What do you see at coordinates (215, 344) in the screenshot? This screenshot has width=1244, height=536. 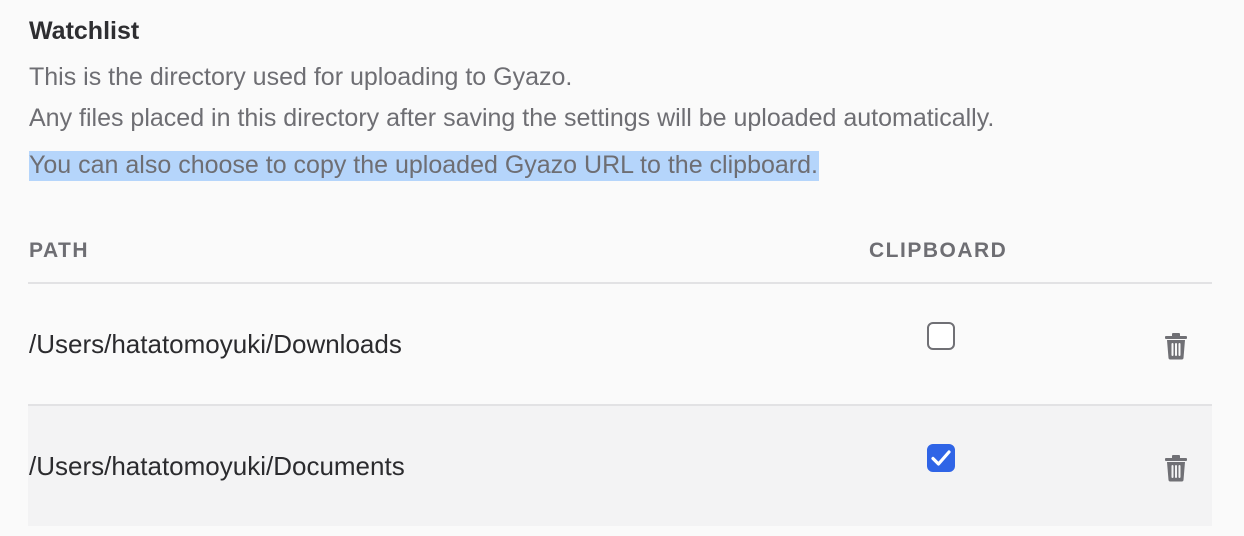 I see `row-path: /Users/hatatomoyuki/Downloads` at bounding box center [215, 344].